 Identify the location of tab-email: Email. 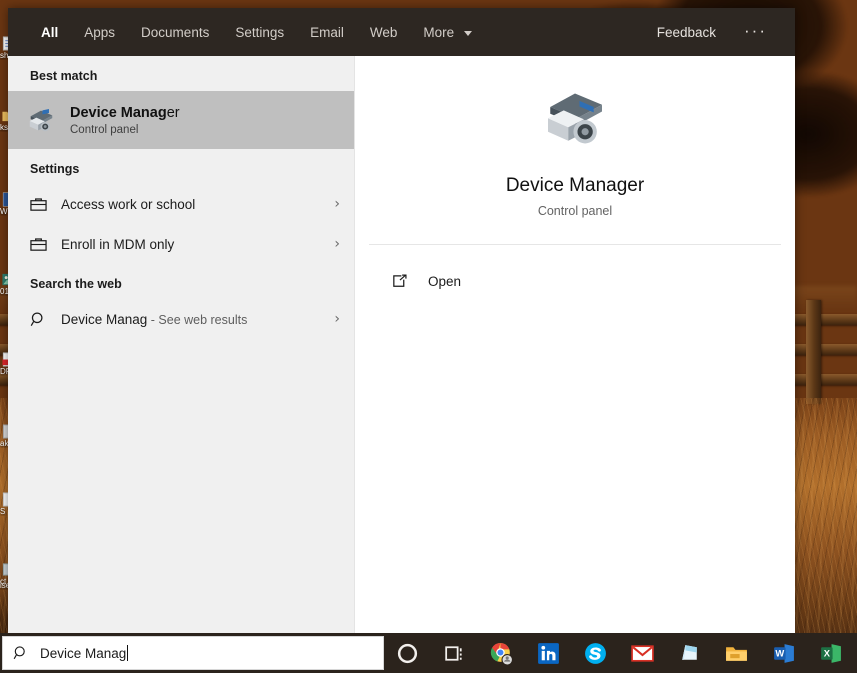
(327, 32).